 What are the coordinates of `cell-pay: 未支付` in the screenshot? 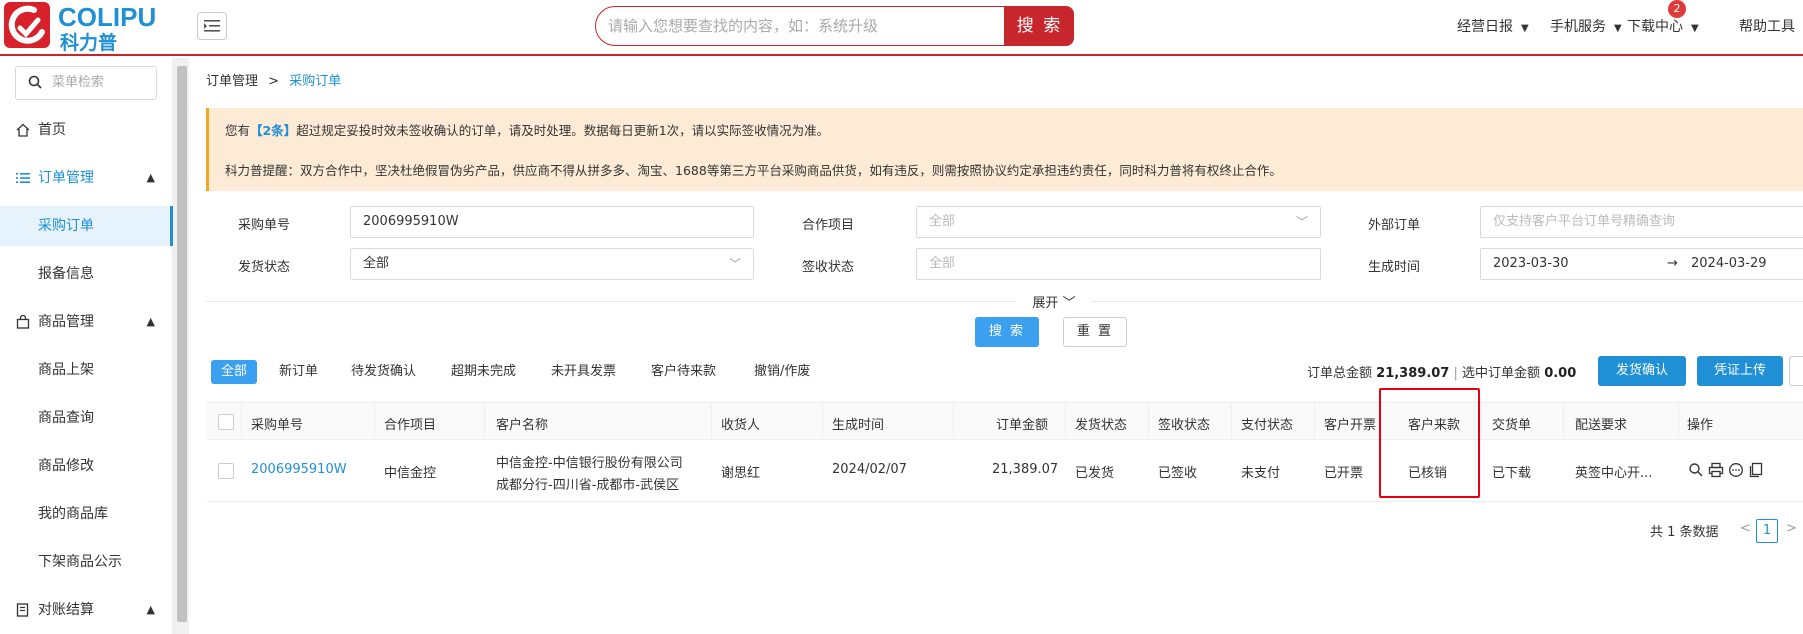 It's located at (1261, 473).